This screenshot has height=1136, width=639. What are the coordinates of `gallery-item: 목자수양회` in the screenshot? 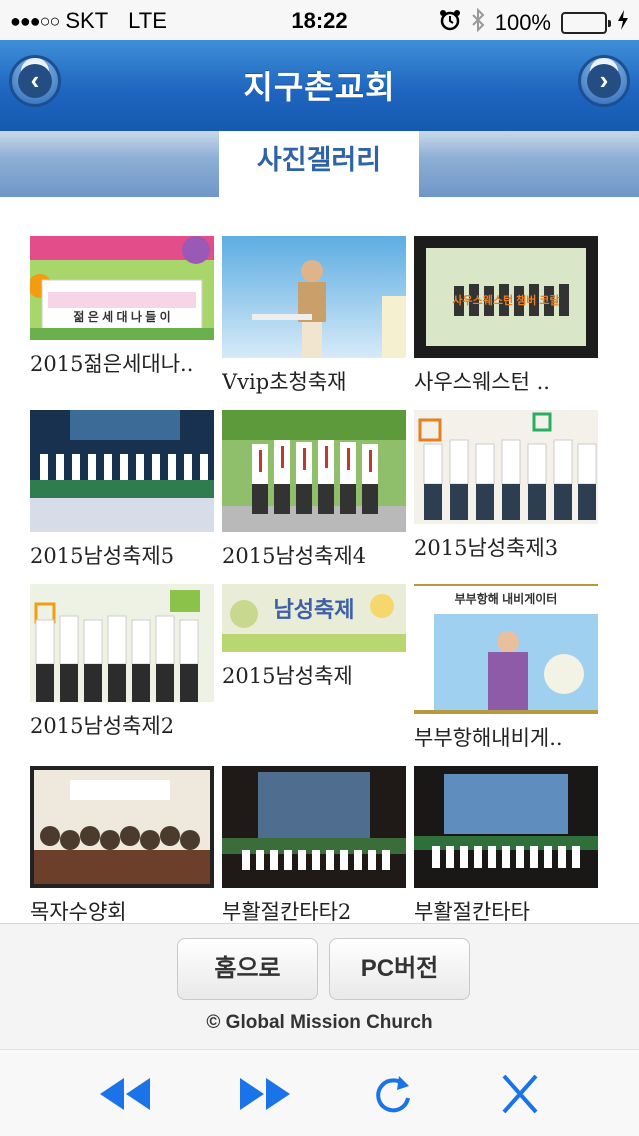 It's located at (122, 844).